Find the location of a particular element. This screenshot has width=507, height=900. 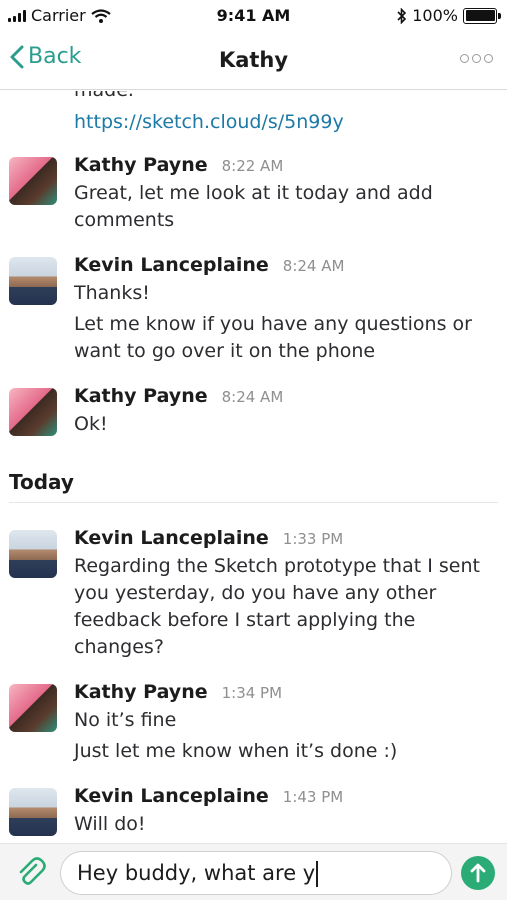

message-author: Kathy Payne 1:34 PM is located at coordinates (178, 692).